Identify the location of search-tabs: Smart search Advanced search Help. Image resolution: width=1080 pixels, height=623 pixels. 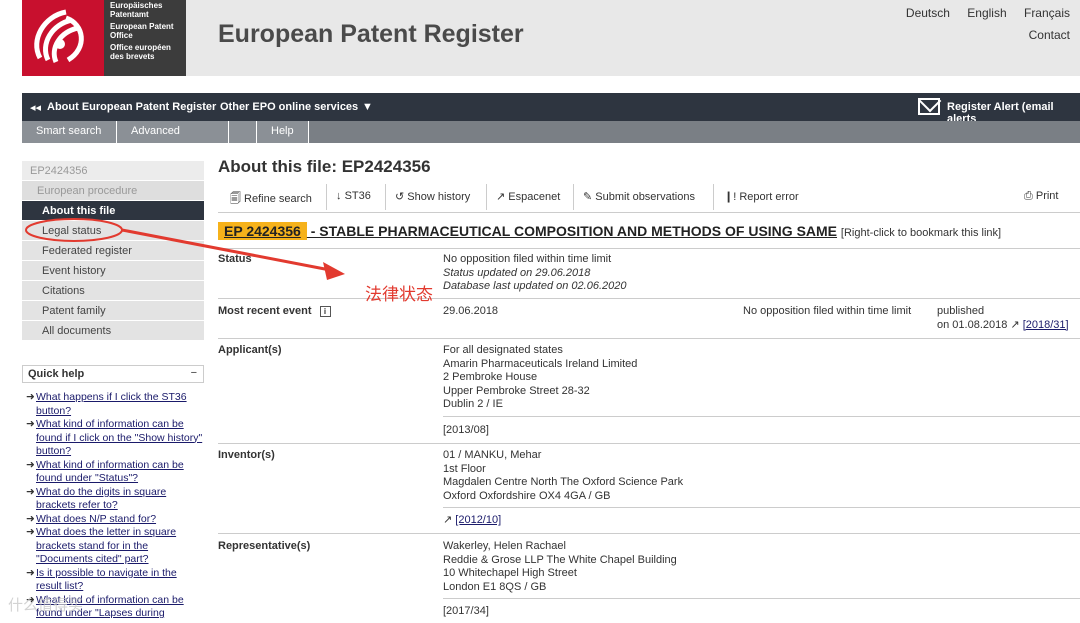
(551, 139).